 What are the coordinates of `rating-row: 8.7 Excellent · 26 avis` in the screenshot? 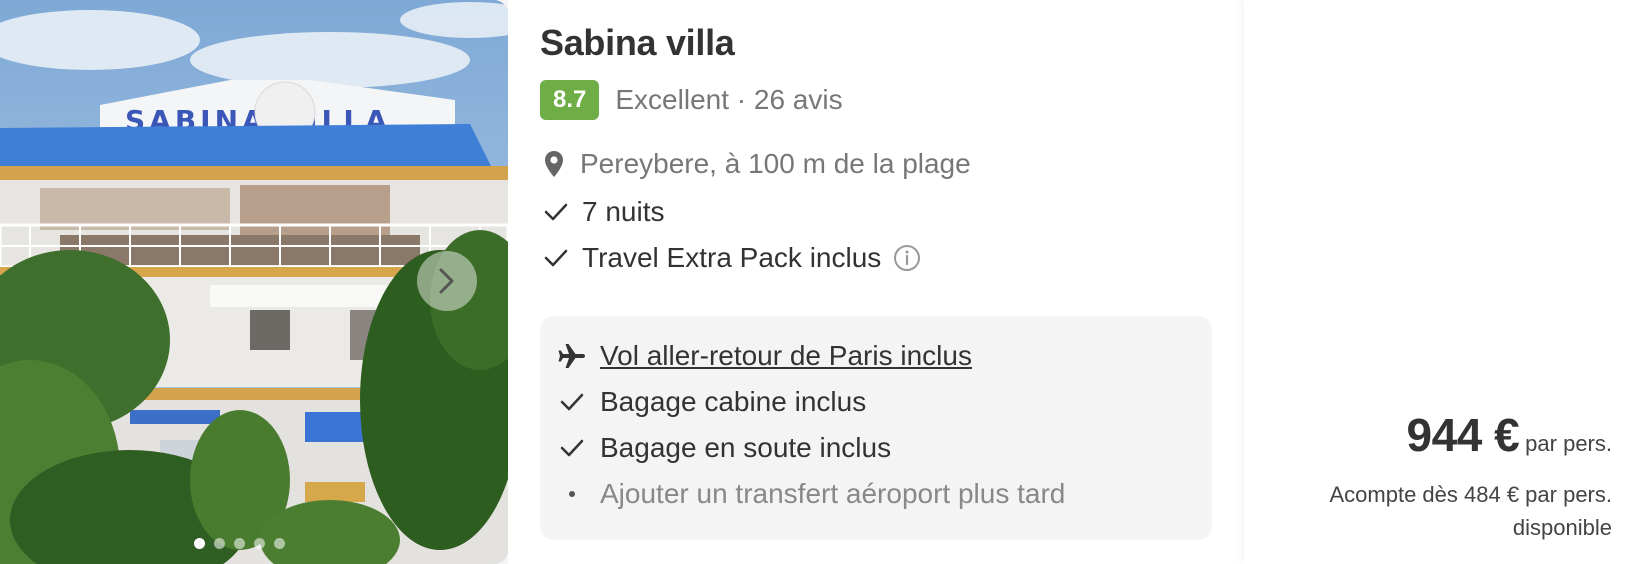 It's located at (691, 100).